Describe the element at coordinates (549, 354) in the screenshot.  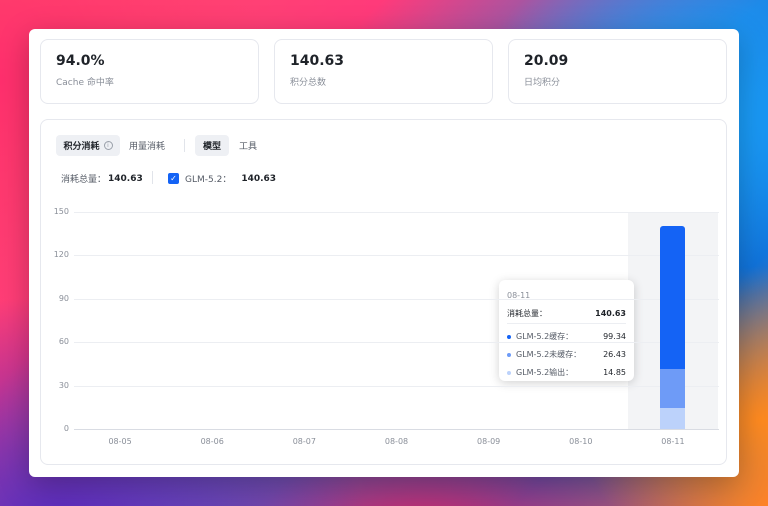
I see `tooltip-item-label: GLM-5.2未缓存：` at that location.